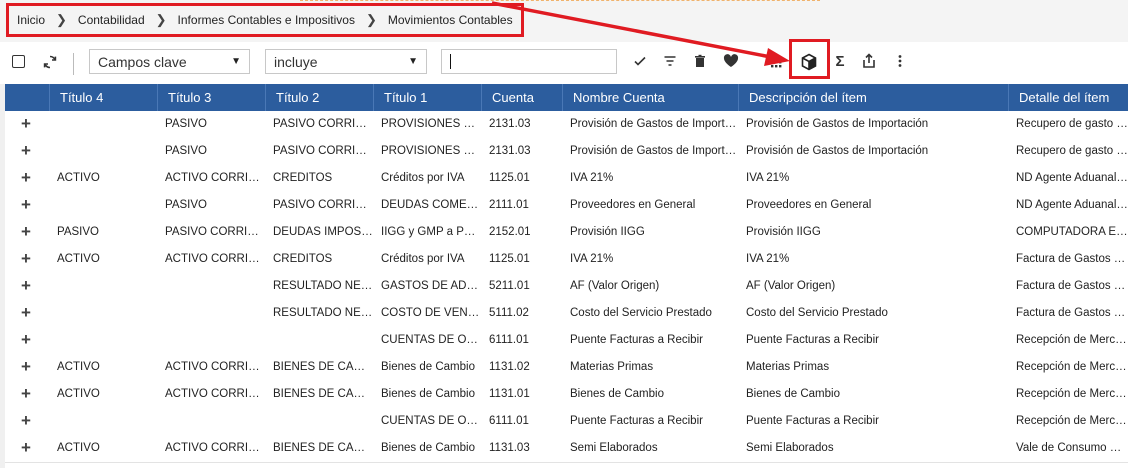  Describe the element at coordinates (783, 232) in the screenshot. I see `table-cell: Provisión IIGG` at that location.